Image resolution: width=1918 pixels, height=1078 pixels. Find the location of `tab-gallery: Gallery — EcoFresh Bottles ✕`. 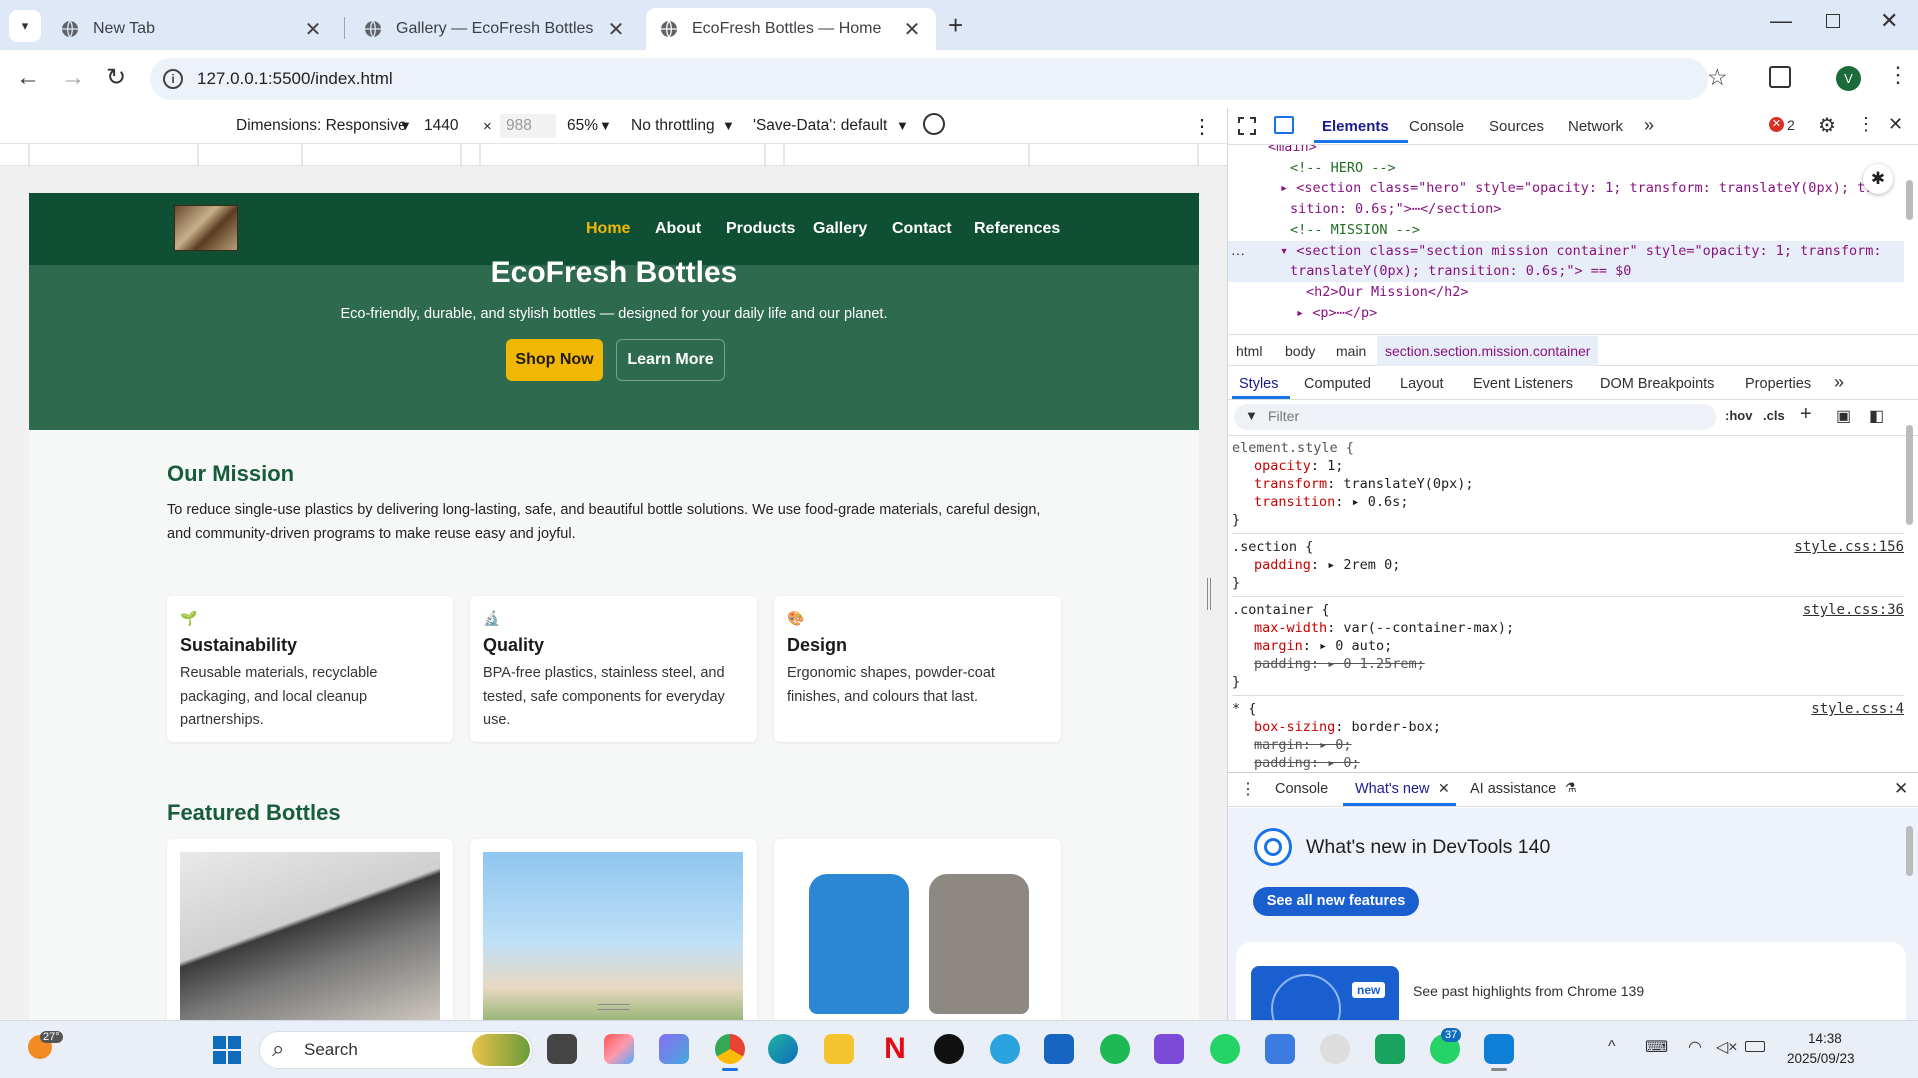

tab-gallery: Gallery — EcoFresh Bottles ✕ is located at coordinates (495, 29).